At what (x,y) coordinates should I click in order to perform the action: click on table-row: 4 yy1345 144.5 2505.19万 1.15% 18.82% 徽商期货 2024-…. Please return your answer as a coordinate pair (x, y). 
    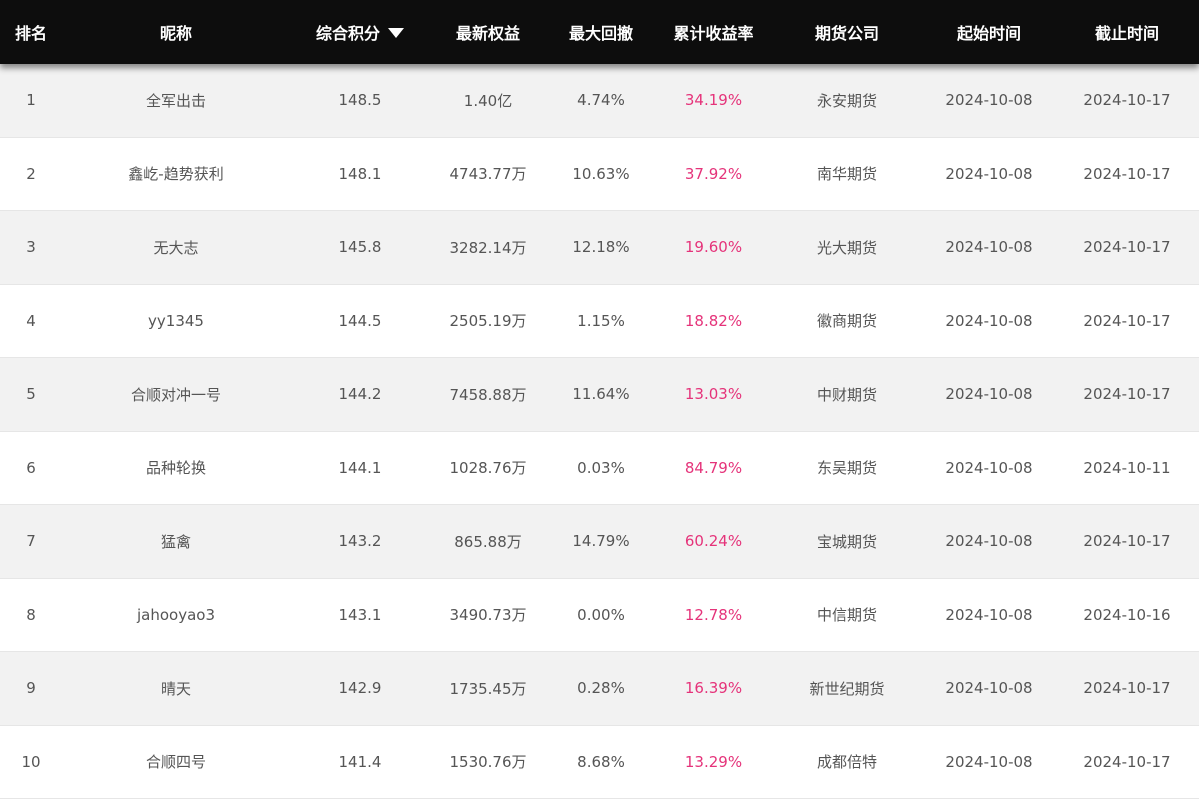
    Looking at the image, I should click on (599, 321).